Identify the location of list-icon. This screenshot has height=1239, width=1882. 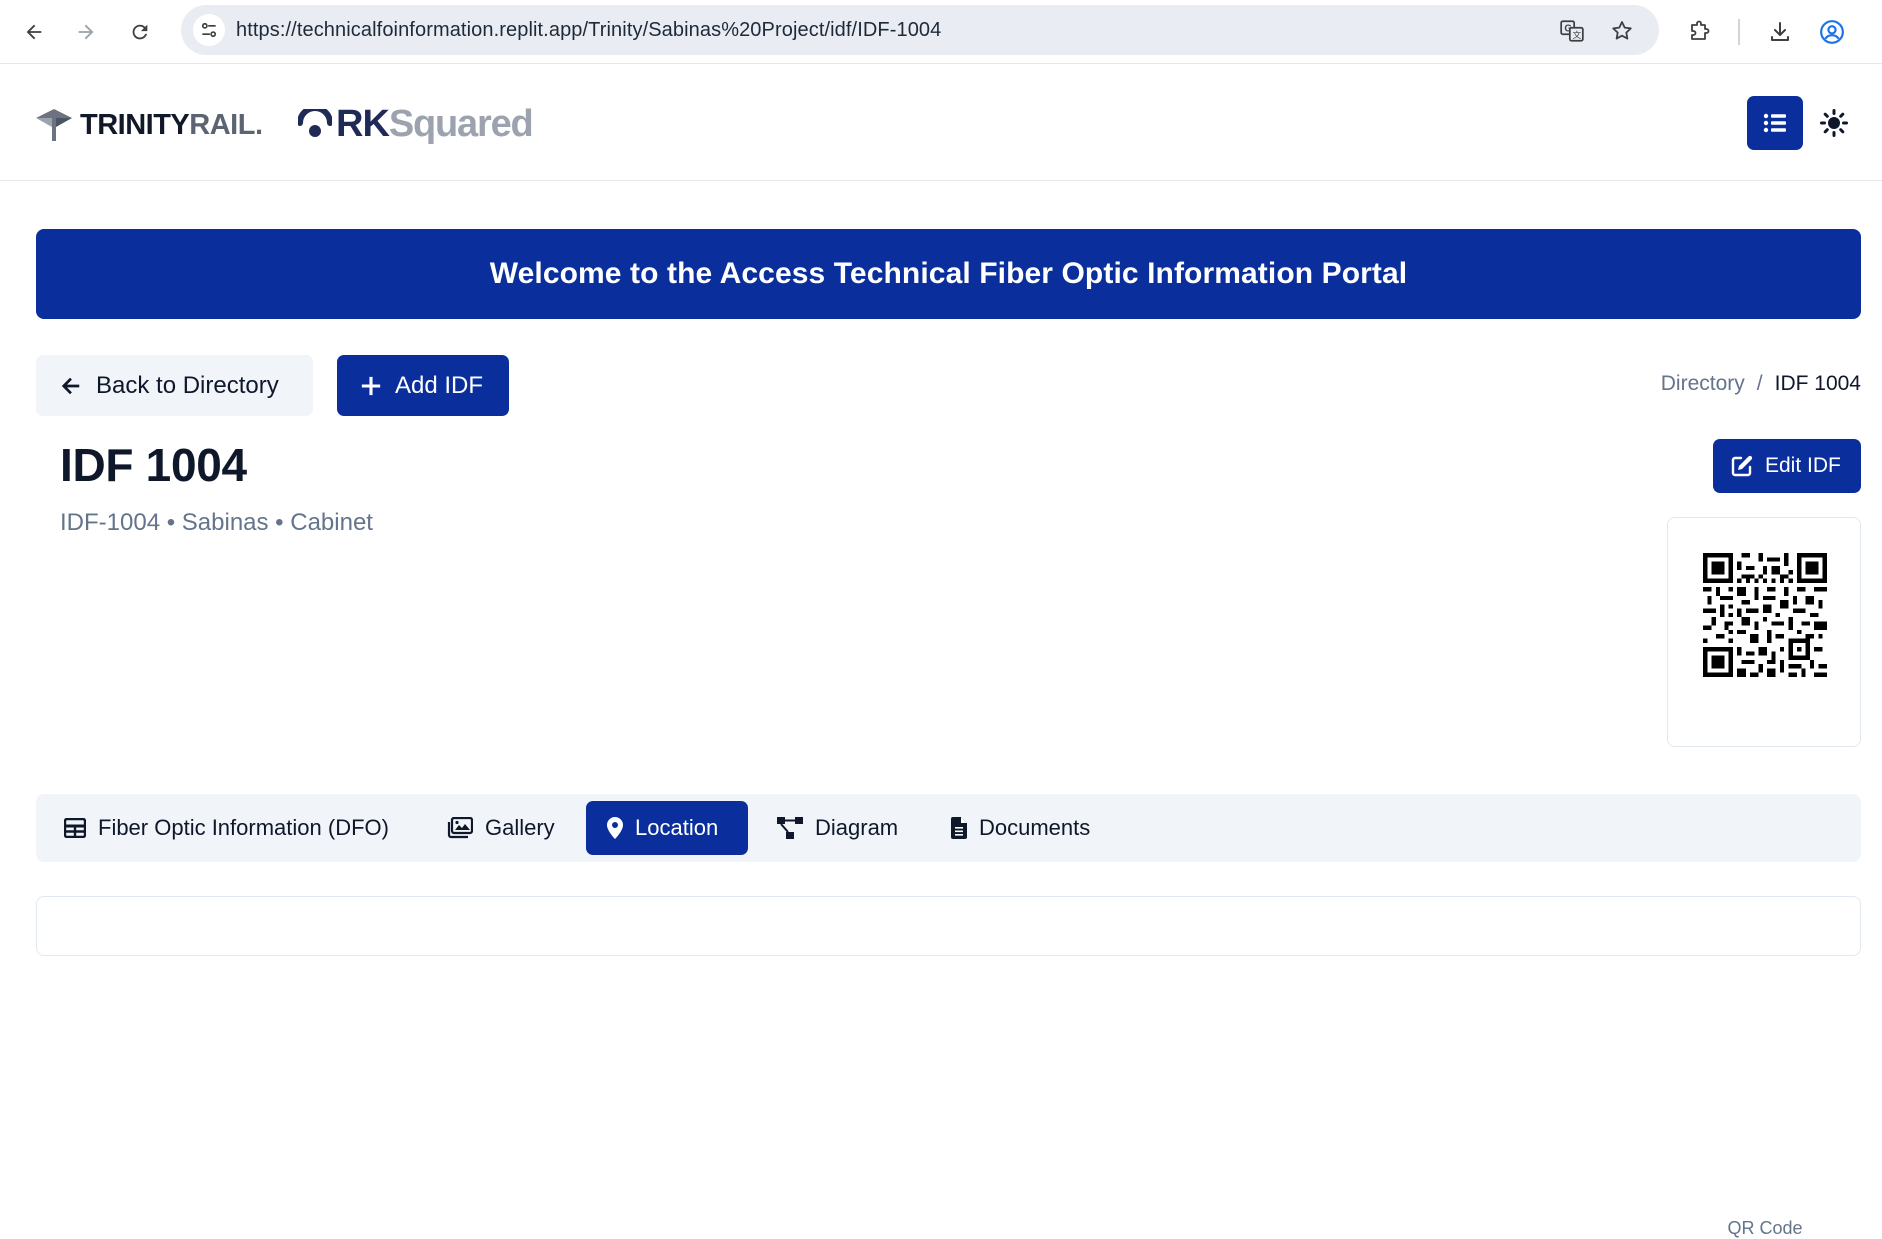
(1774, 123).